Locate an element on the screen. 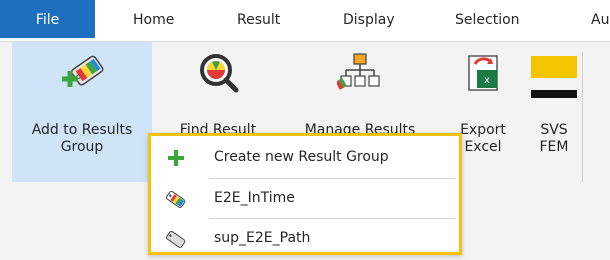  menu-item-label: E2E_InTime is located at coordinates (254, 198).